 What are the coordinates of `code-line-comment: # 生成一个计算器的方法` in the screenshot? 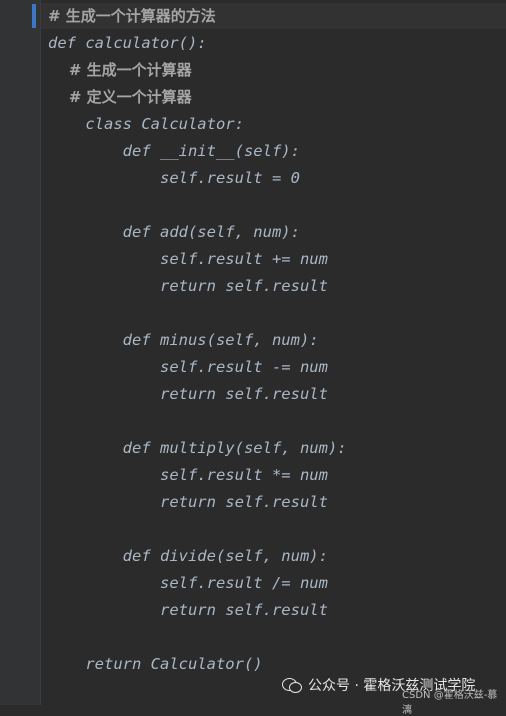 It's located at (132, 16).